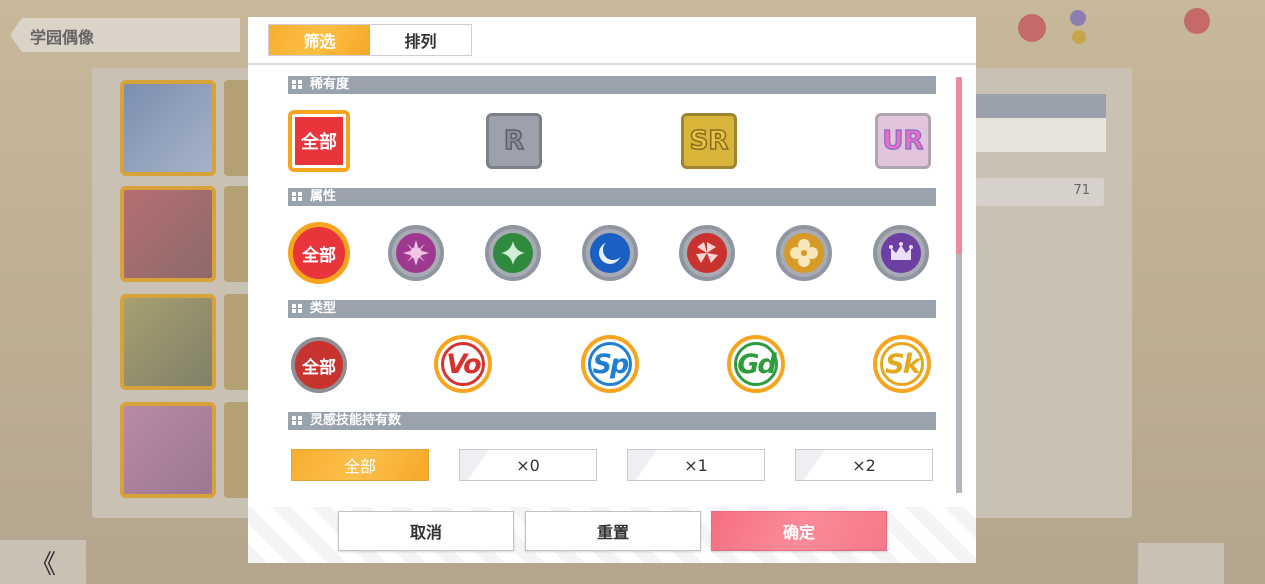 Image resolution: width=1265 pixels, height=584 pixels. Describe the element at coordinates (43, 562) in the screenshot. I see `back-button: 《` at that location.